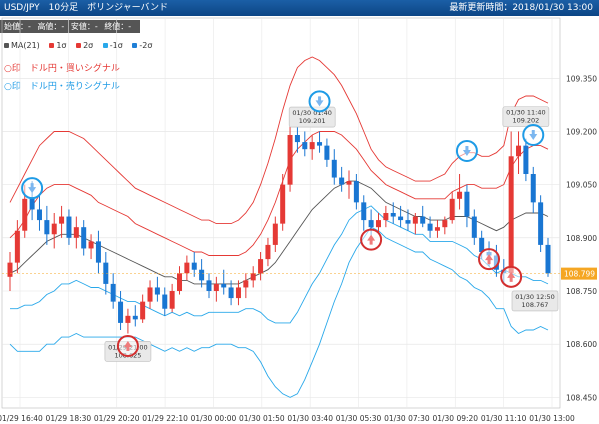 This screenshot has width=599, height=424. I want to click on arrow-up-icon, so click(127, 345).